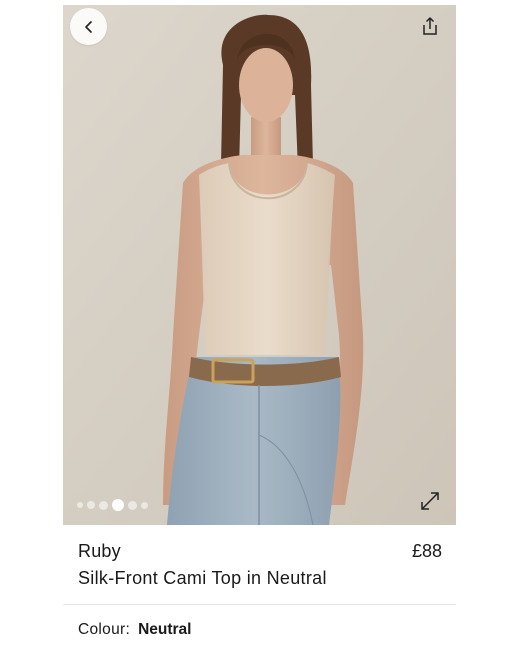 Image resolution: width=520 pixels, height=650 pixels. Describe the element at coordinates (202, 578) in the screenshot. I see `product-name: Silk-Front Cami Top in Neutral` at that location.